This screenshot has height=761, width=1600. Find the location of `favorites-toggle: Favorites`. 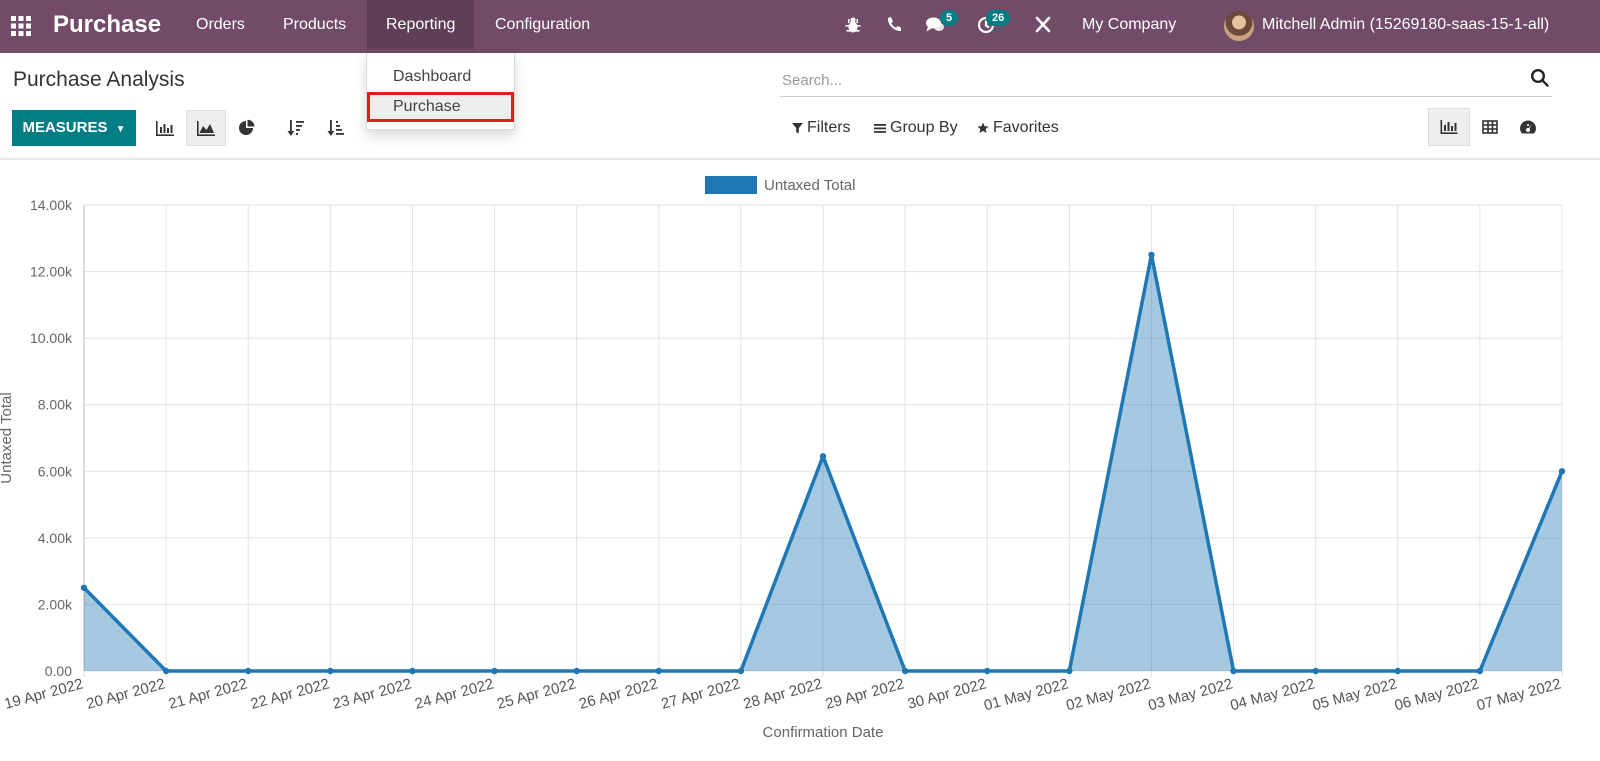

favorites-toggle: Favorites is located at coordinates (1018, 128).